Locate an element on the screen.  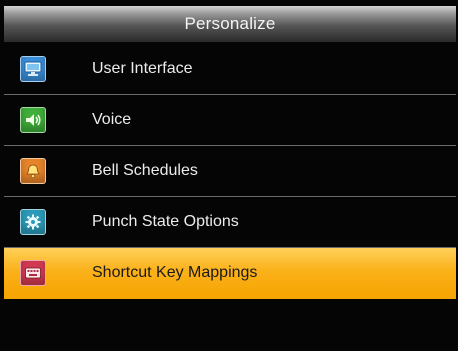
keyboard-icon is located at coordinates (33, 273).